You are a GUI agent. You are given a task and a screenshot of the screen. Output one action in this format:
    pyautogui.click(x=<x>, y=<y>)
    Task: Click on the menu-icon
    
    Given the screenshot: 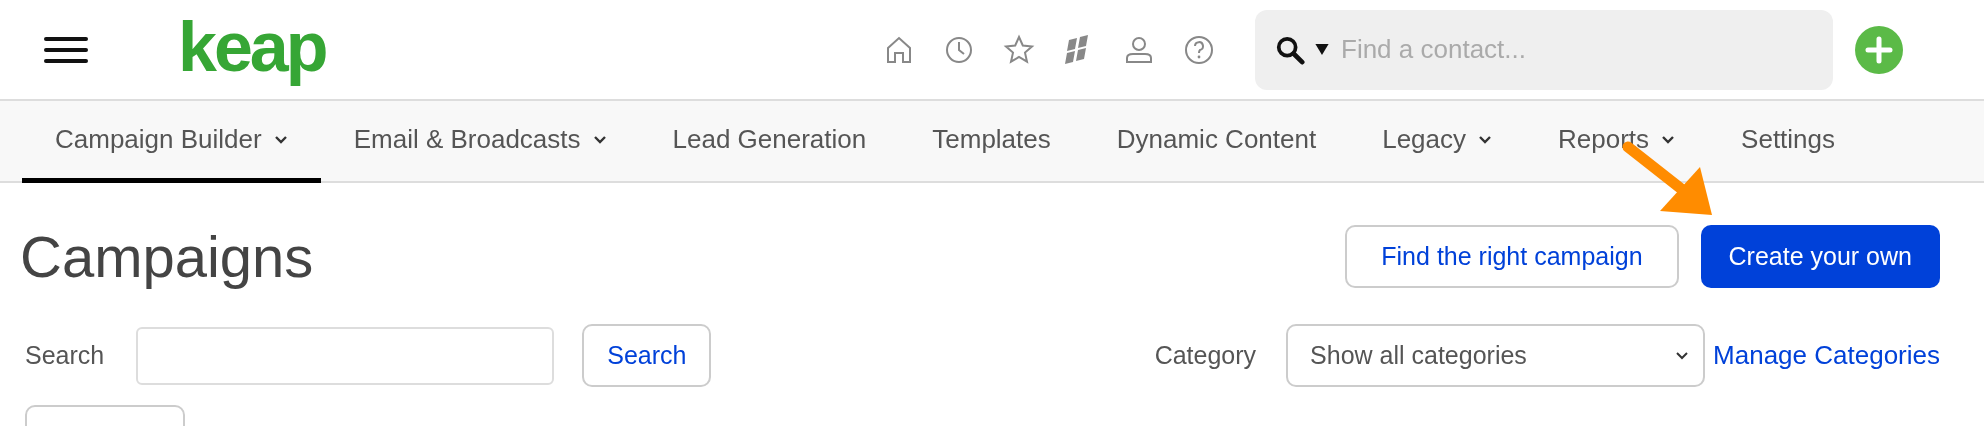 What is the action you would take?
    pyautogui.click(x=66, y=49)
    